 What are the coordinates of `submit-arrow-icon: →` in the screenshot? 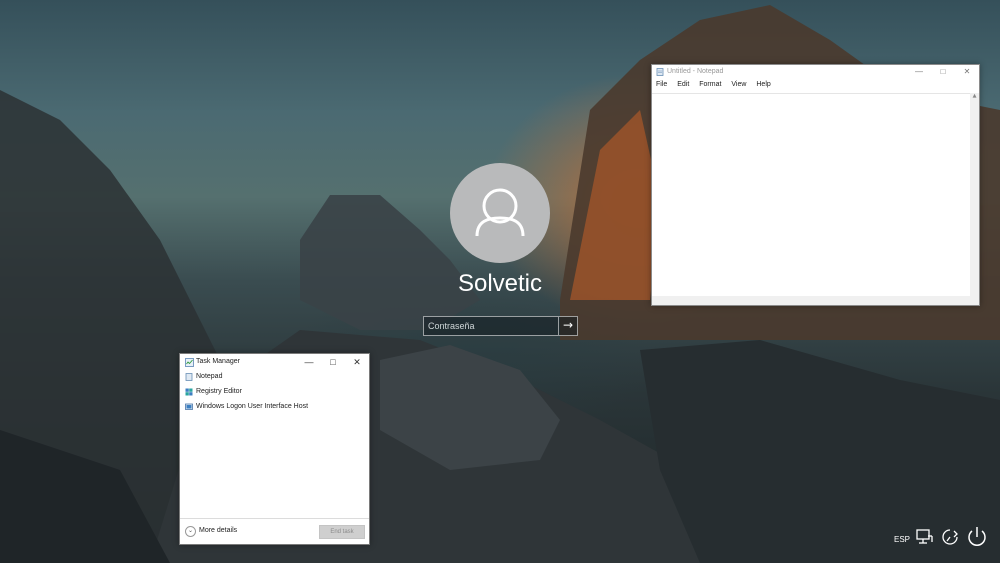 It's located at (567, 326).